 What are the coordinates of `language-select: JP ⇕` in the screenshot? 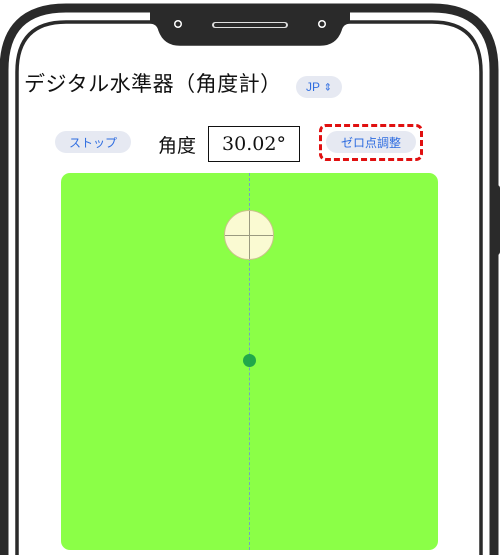 It's located at (319, 87).